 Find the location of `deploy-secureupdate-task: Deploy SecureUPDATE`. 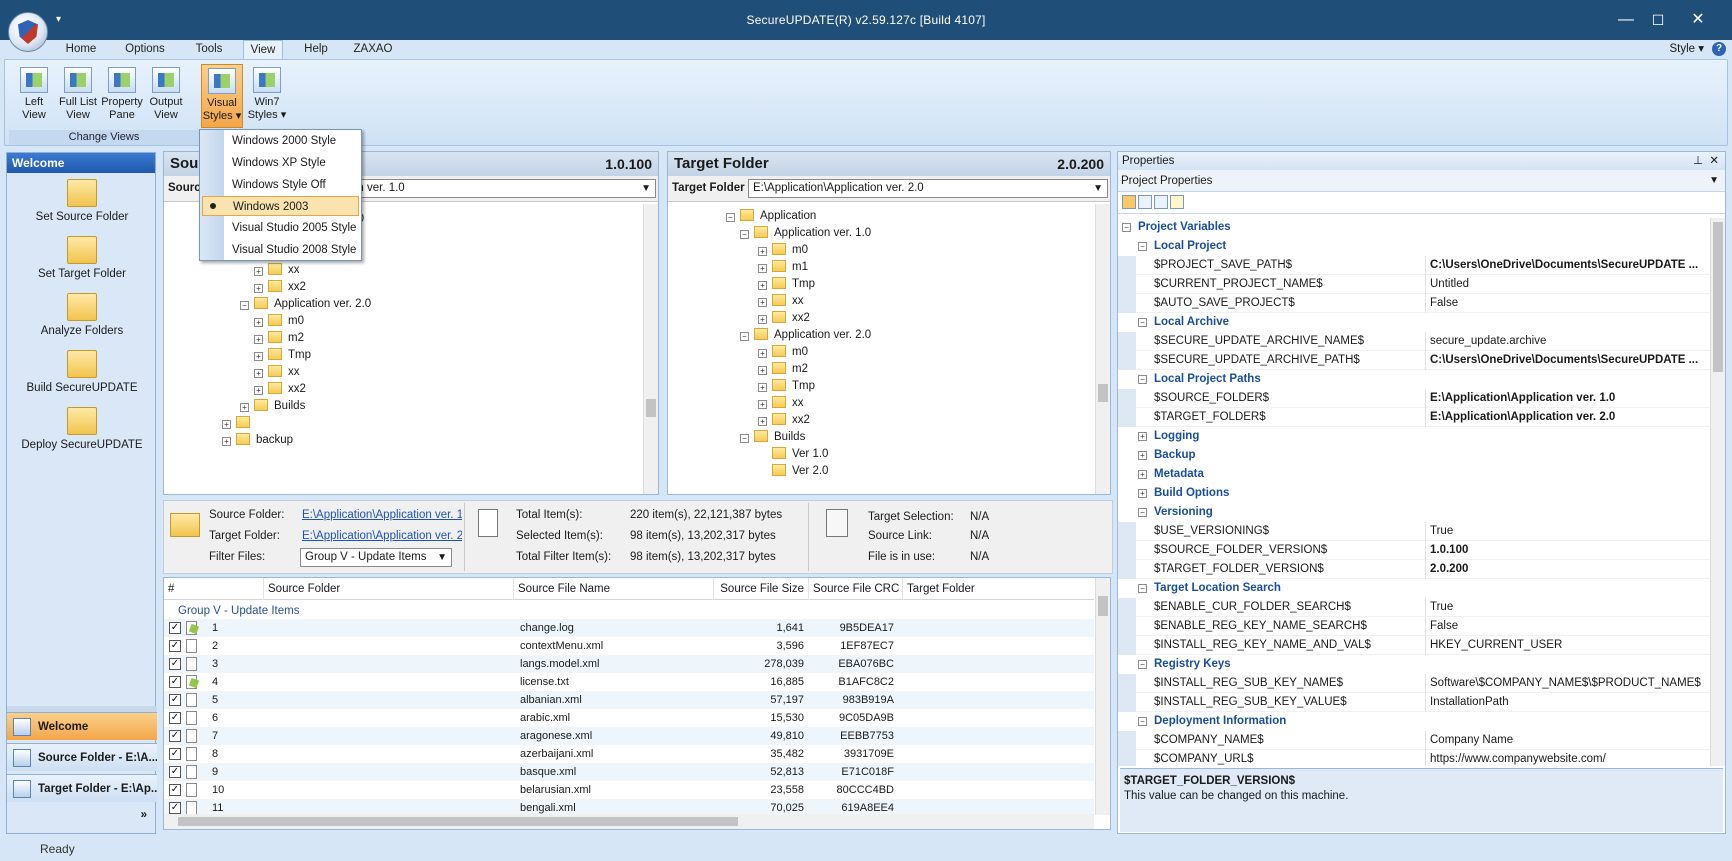

deploy-secureupdate-task: Deploy SecureUPDATE is located at coordinates (82, 429).